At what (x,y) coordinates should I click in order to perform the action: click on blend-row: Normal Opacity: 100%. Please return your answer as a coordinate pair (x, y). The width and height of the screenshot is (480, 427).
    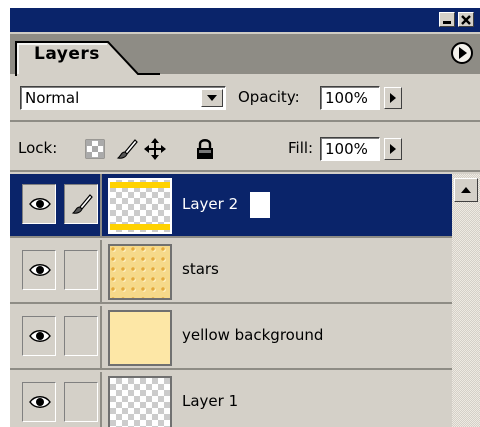
    Looking at the image, I should click on (245, 98).